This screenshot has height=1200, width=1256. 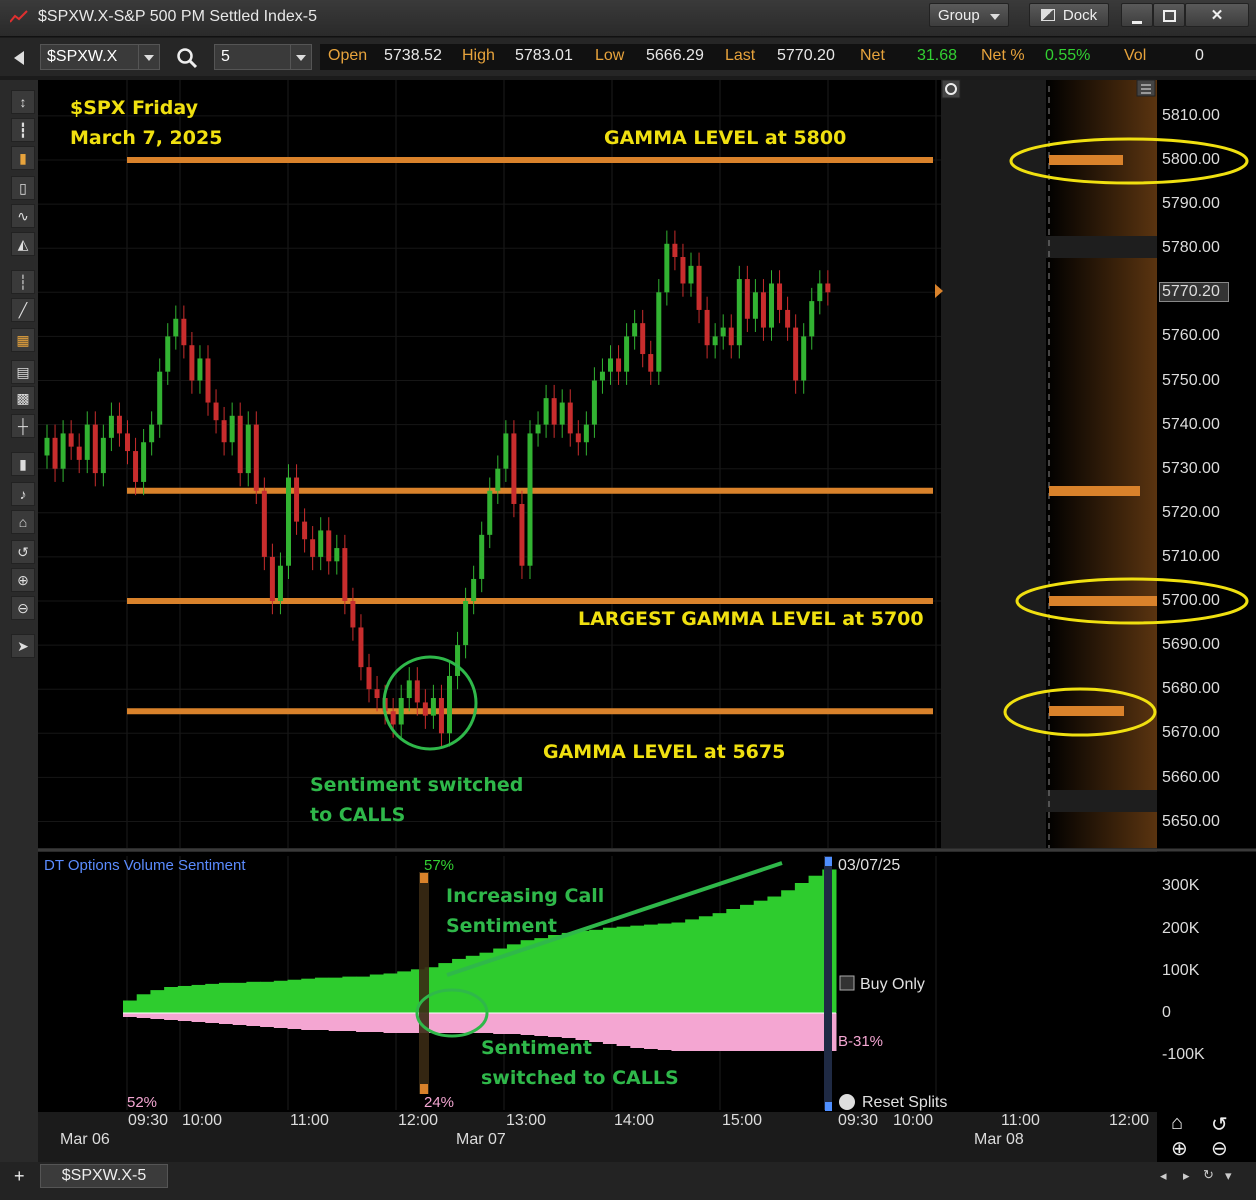 What do you see at coordinates (828, 1106) in the screenshot?
I see `right-split-bottom-handle` at bounding box center [828, 1106].